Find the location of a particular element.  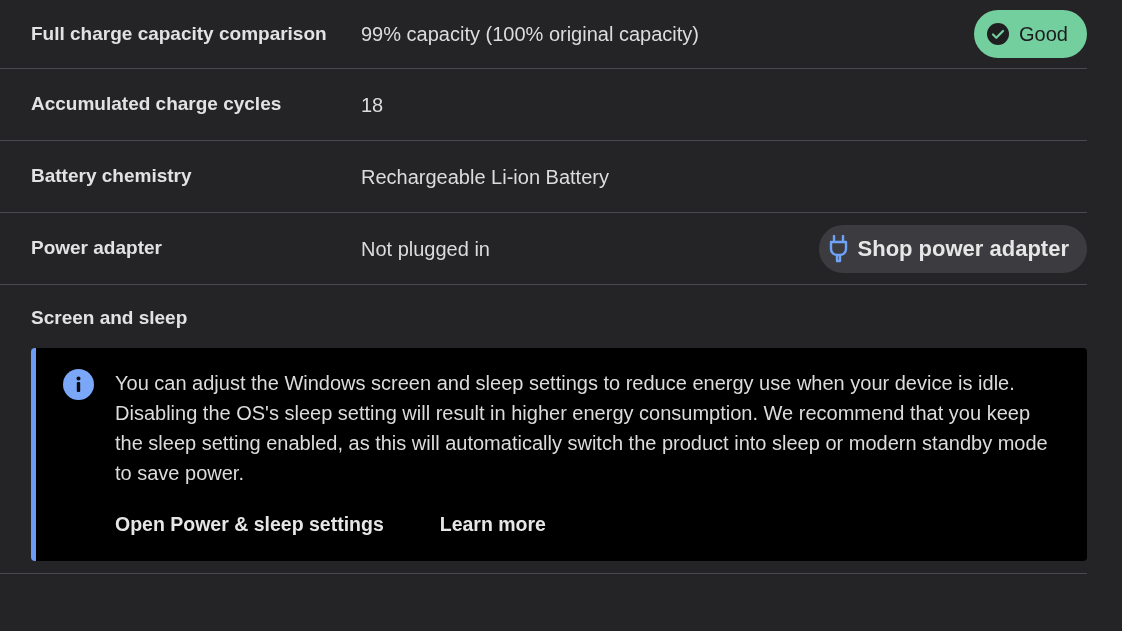

row-value: 18 is located at coordinates (373, 105).